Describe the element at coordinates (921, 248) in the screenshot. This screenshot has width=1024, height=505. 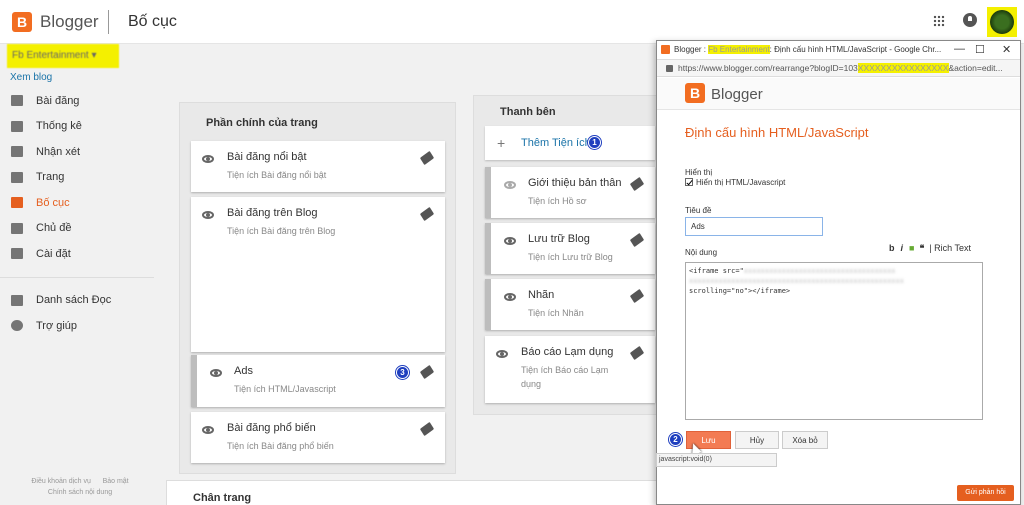
I see `quote-icon: ❝` at that location.